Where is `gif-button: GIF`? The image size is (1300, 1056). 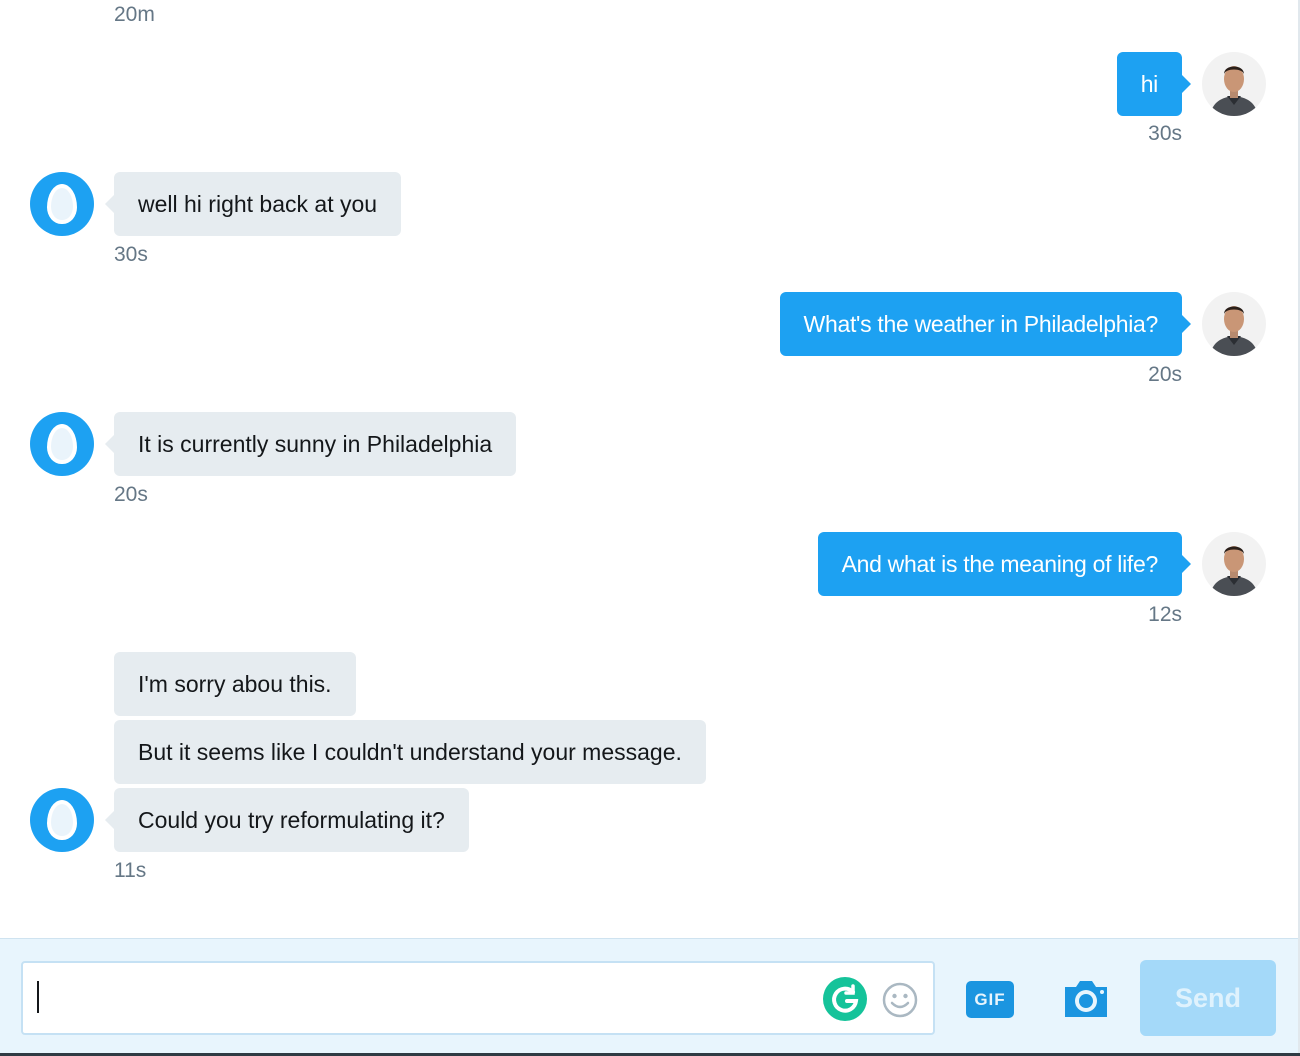 gif-button: GIF is located at coordinates (990, 999).